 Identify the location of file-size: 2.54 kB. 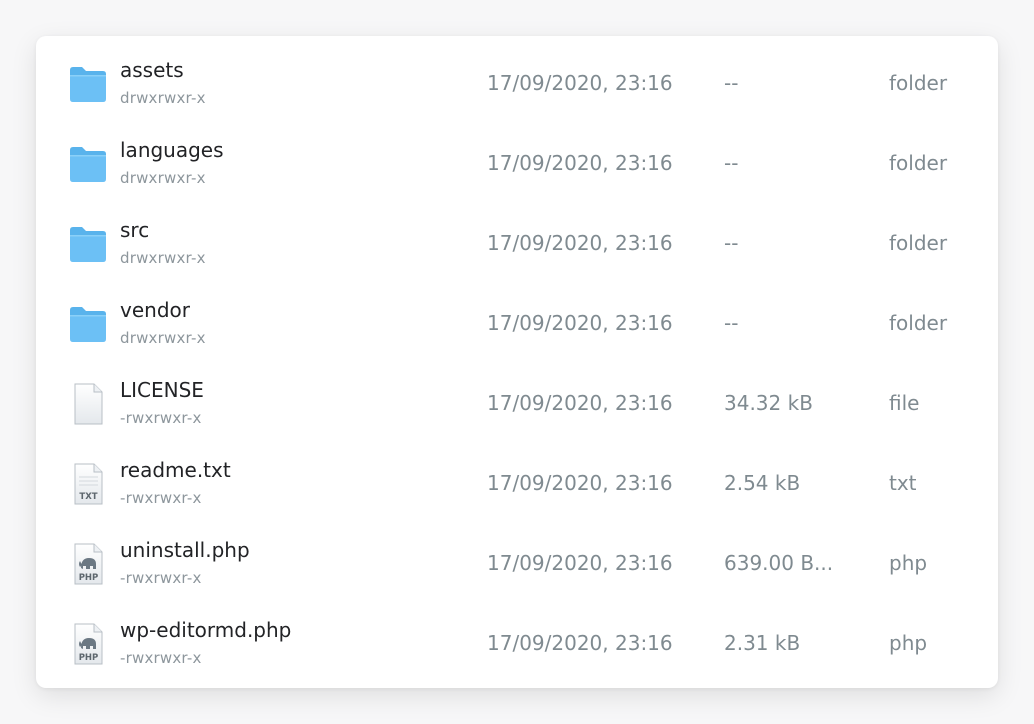
(762, 483).